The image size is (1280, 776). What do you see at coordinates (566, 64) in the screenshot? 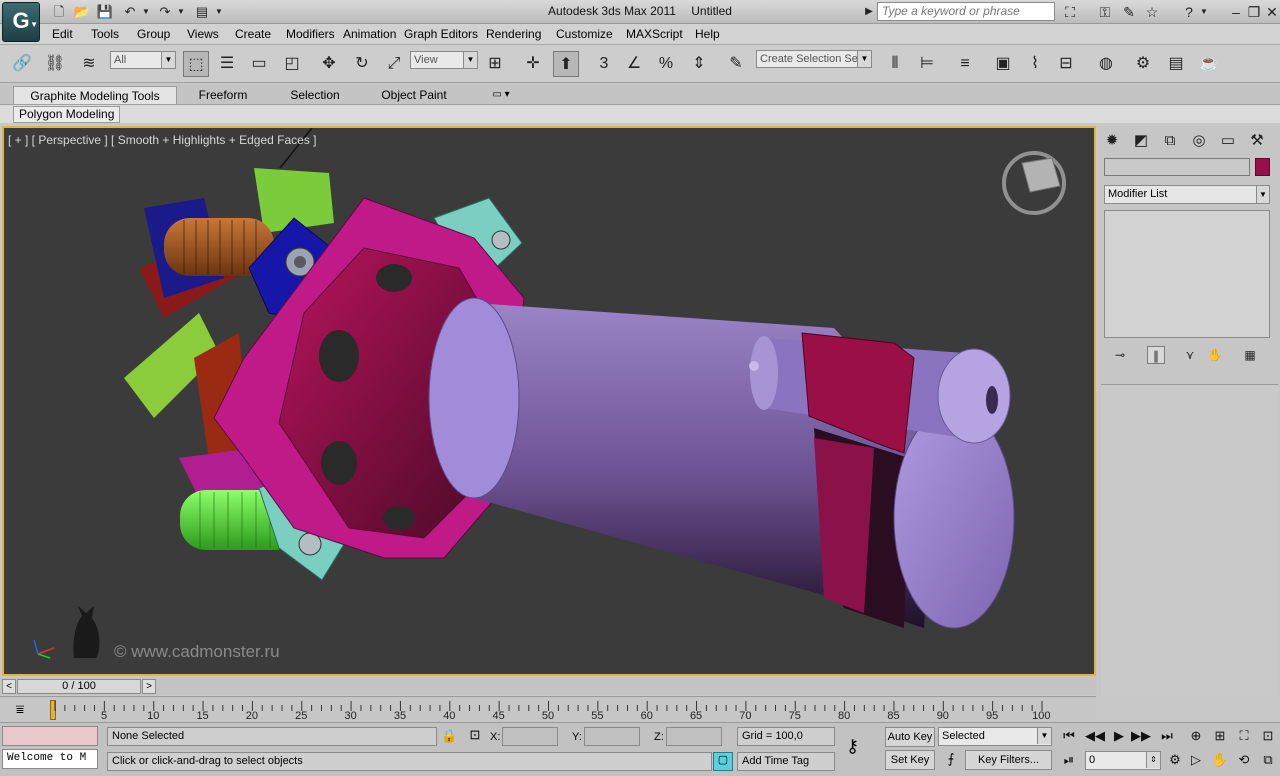
I see `keyboard-shortcut-override-icon: ⬆` at bounding box center [566, 64].